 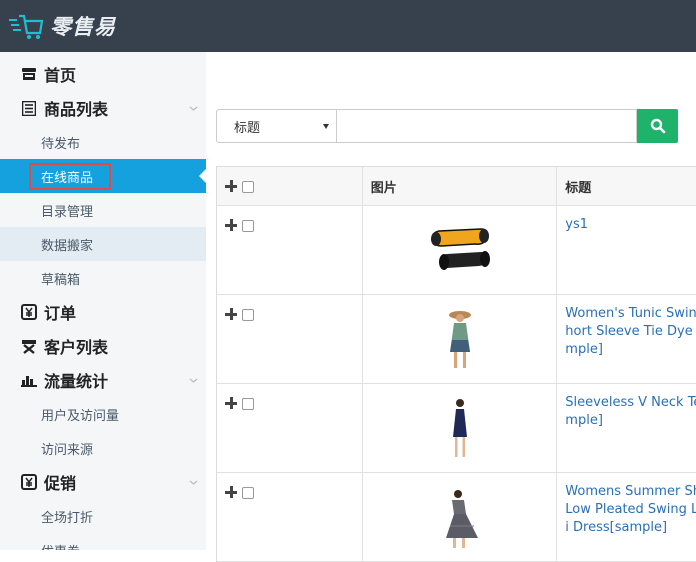 I want to click on sidebar-item-label: 首页, so click(x=60, y=75).